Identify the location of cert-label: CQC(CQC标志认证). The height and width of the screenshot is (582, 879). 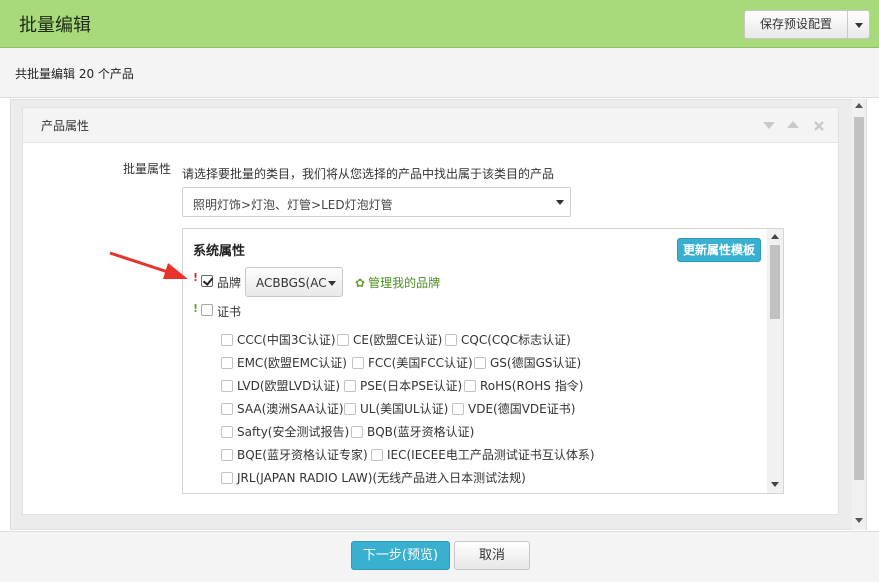
(516, 340).